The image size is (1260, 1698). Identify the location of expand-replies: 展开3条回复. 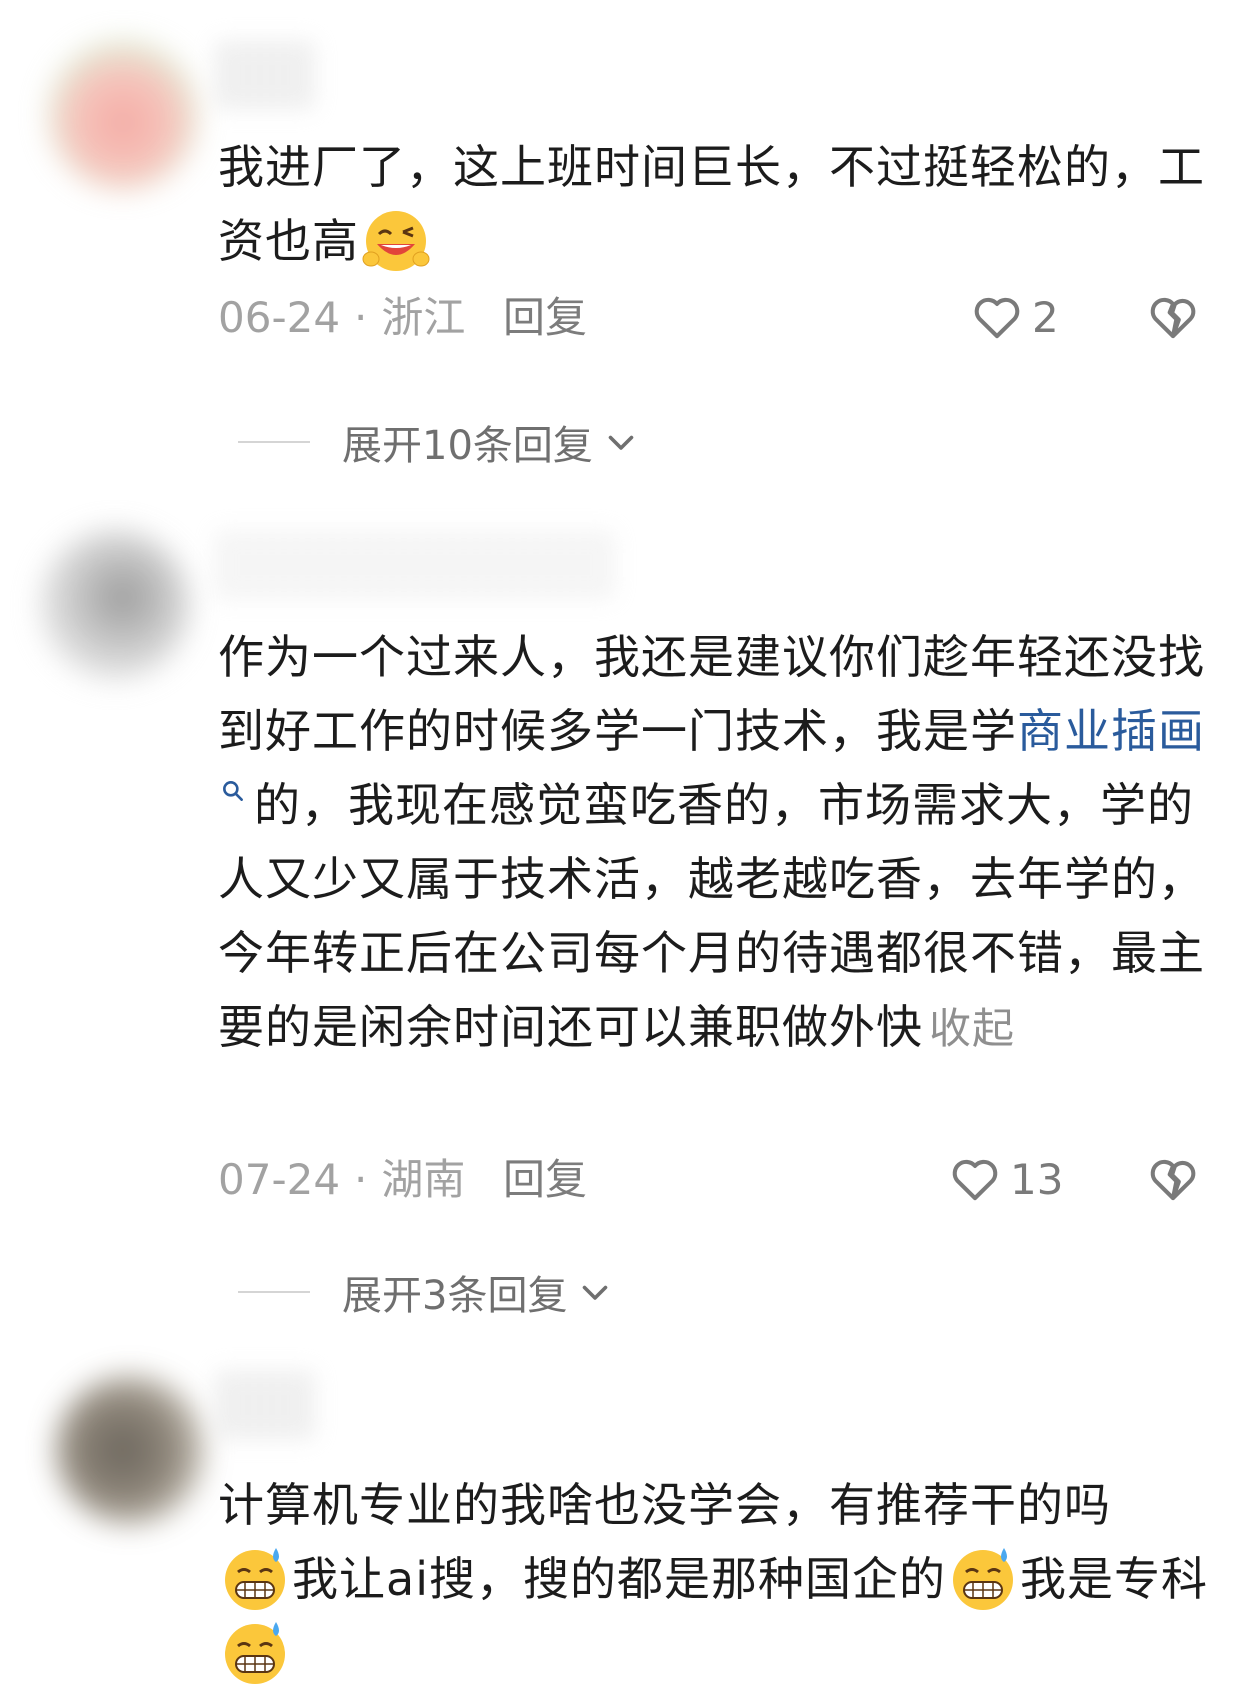
(425, 1292).